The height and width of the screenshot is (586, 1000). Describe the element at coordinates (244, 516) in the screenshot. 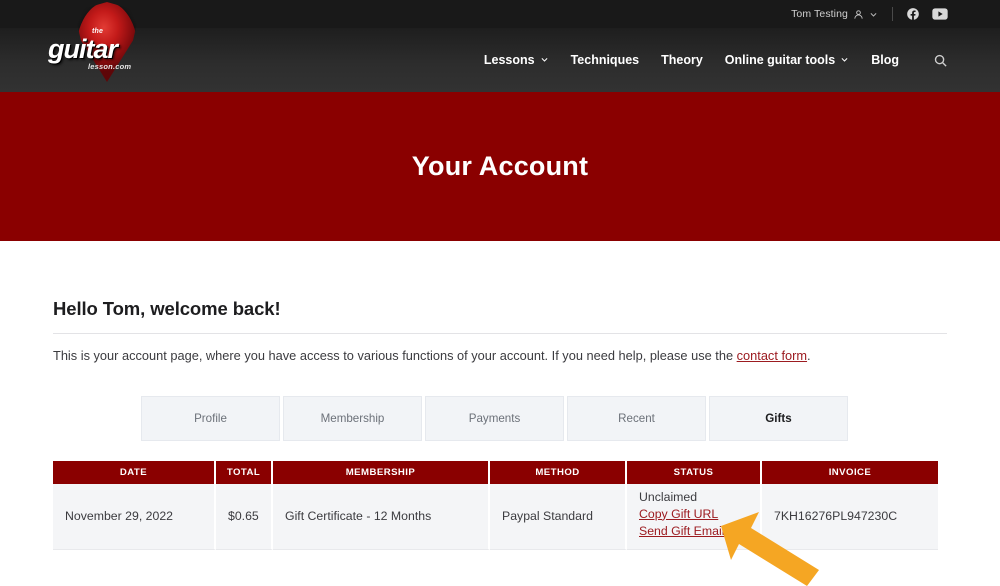

I see `cell-total: $0.65` at that location.